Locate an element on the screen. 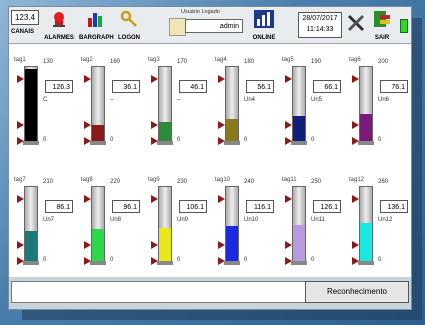 Image resolution: width=425 pixels, height=325 pixels. tools-icon is located at coordinates (356, 23).